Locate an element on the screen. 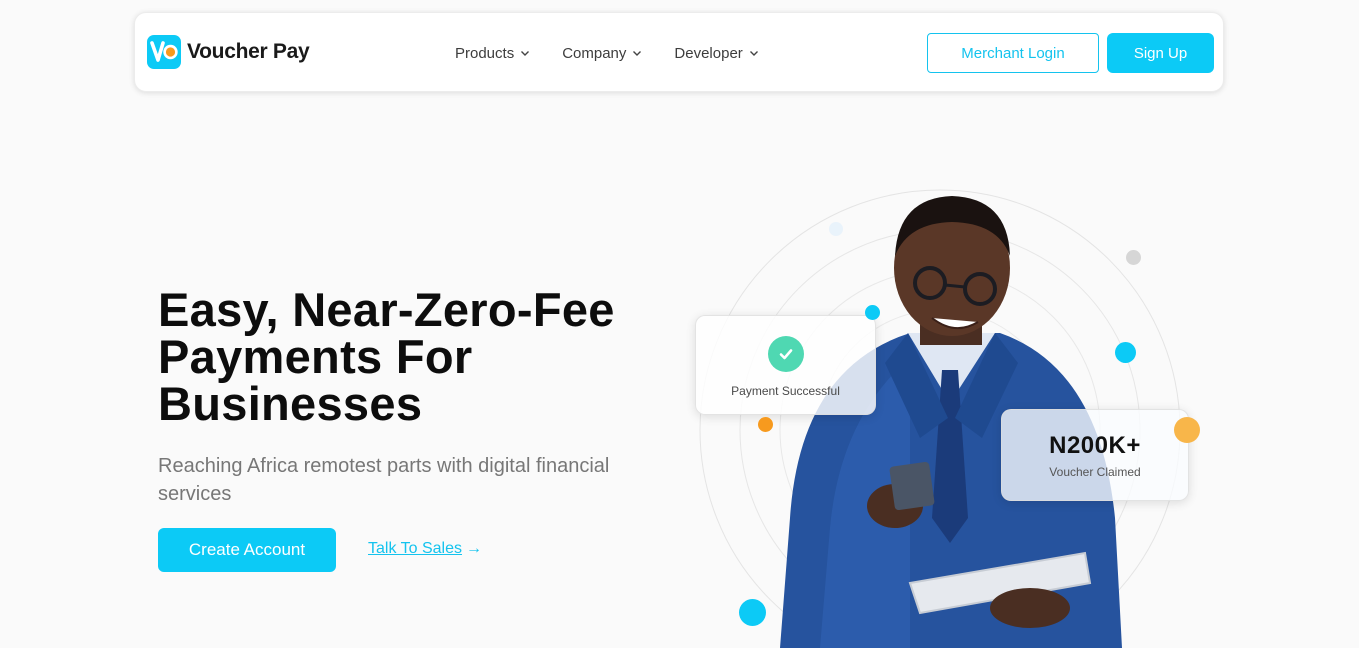 This screenshot has width=1359, height=648. hero-title-line-3: Businesses is located at coordinates (290, 403).